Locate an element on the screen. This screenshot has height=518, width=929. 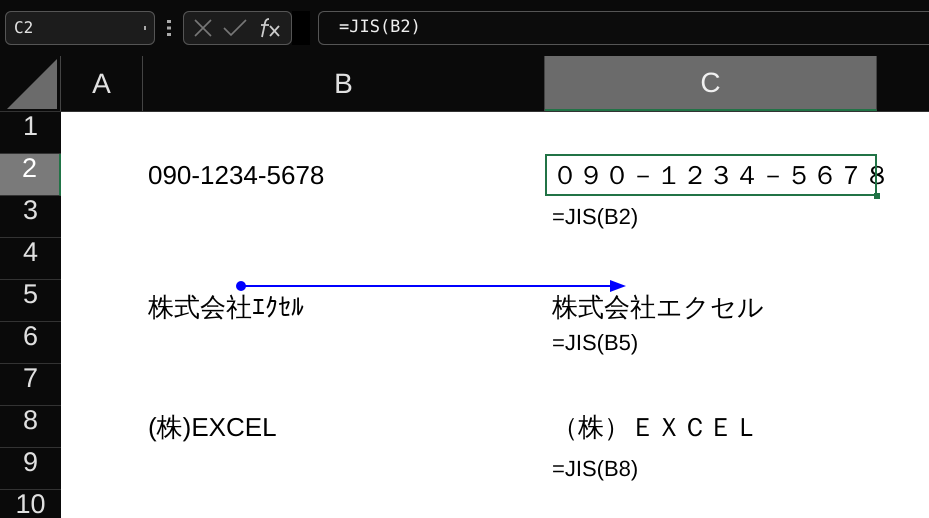
column-header: C is located at coordinates (711, 83).